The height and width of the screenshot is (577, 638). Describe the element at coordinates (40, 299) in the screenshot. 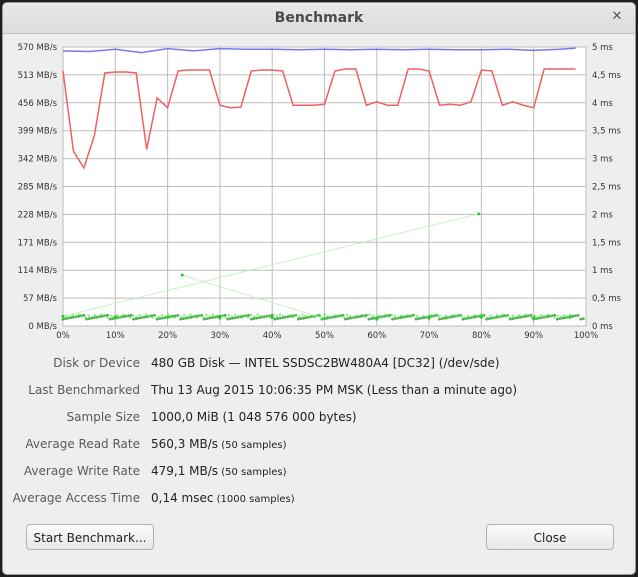

I see `y-left-tick-label: 57 MB/s` at that location.